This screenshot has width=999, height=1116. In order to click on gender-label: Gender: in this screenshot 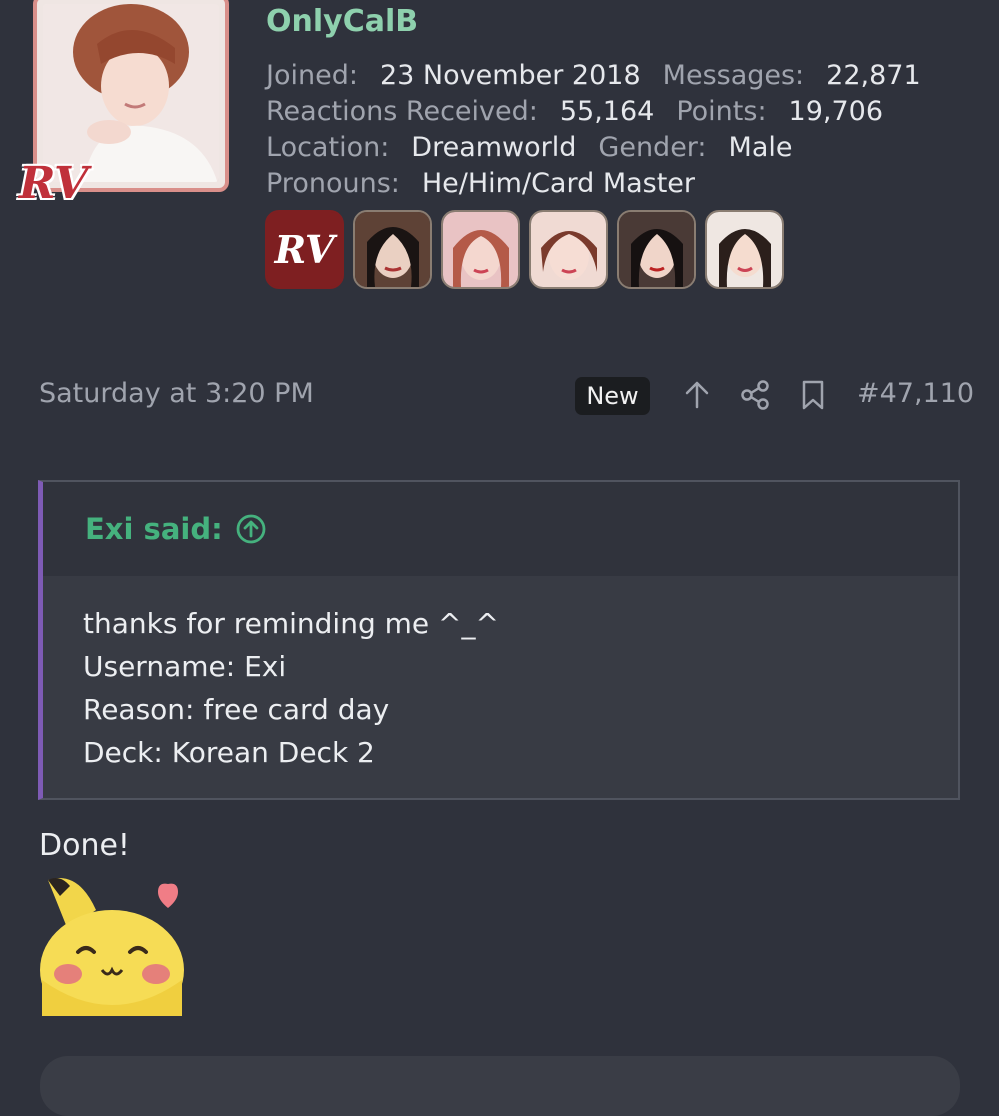, I will do `click(652, 147)`.